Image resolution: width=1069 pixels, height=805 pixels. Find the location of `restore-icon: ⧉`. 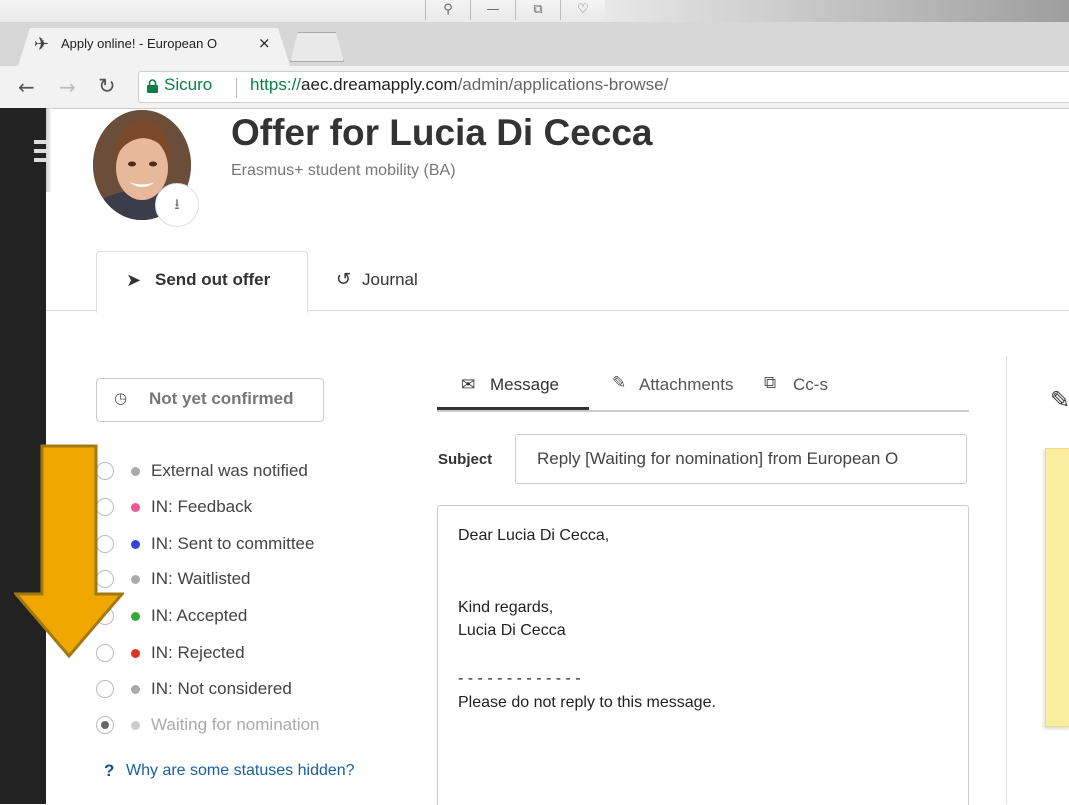

restore-icon: ⧉ is located at coordinates (537, 10).